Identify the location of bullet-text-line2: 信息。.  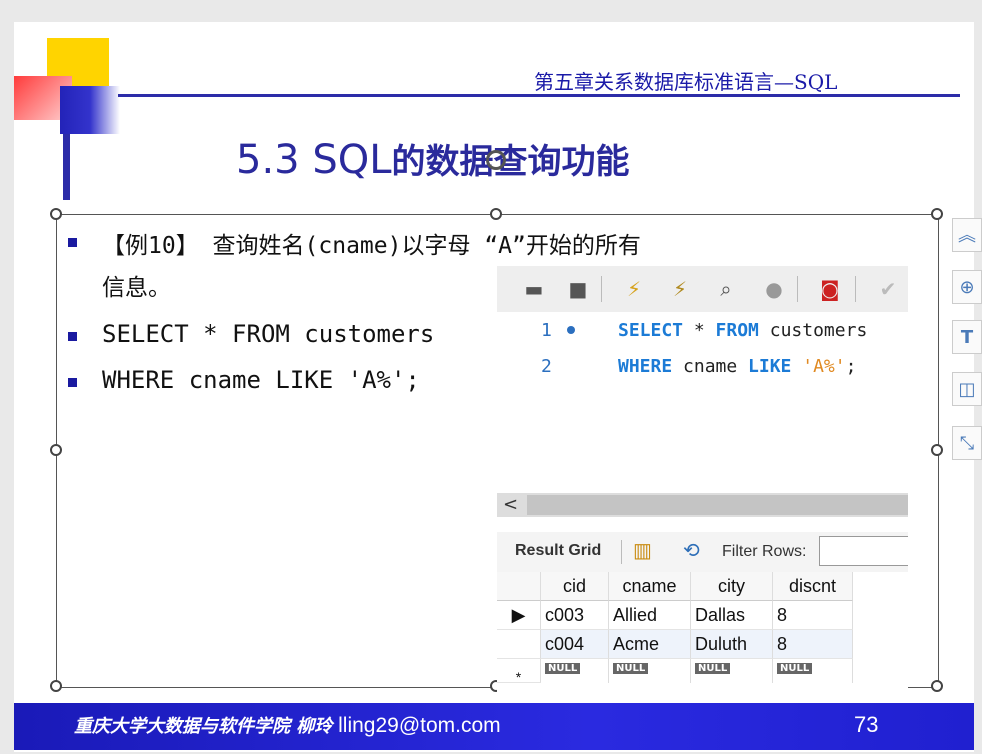
(136, 288).